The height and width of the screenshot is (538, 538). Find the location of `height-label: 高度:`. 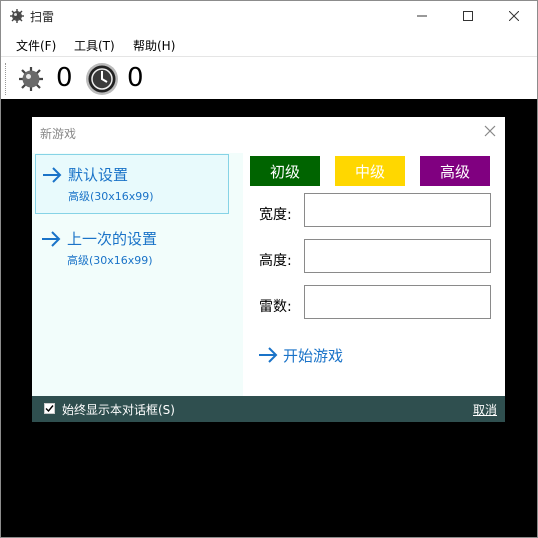

height-label: 高度: is located at coordinates (275, 261).